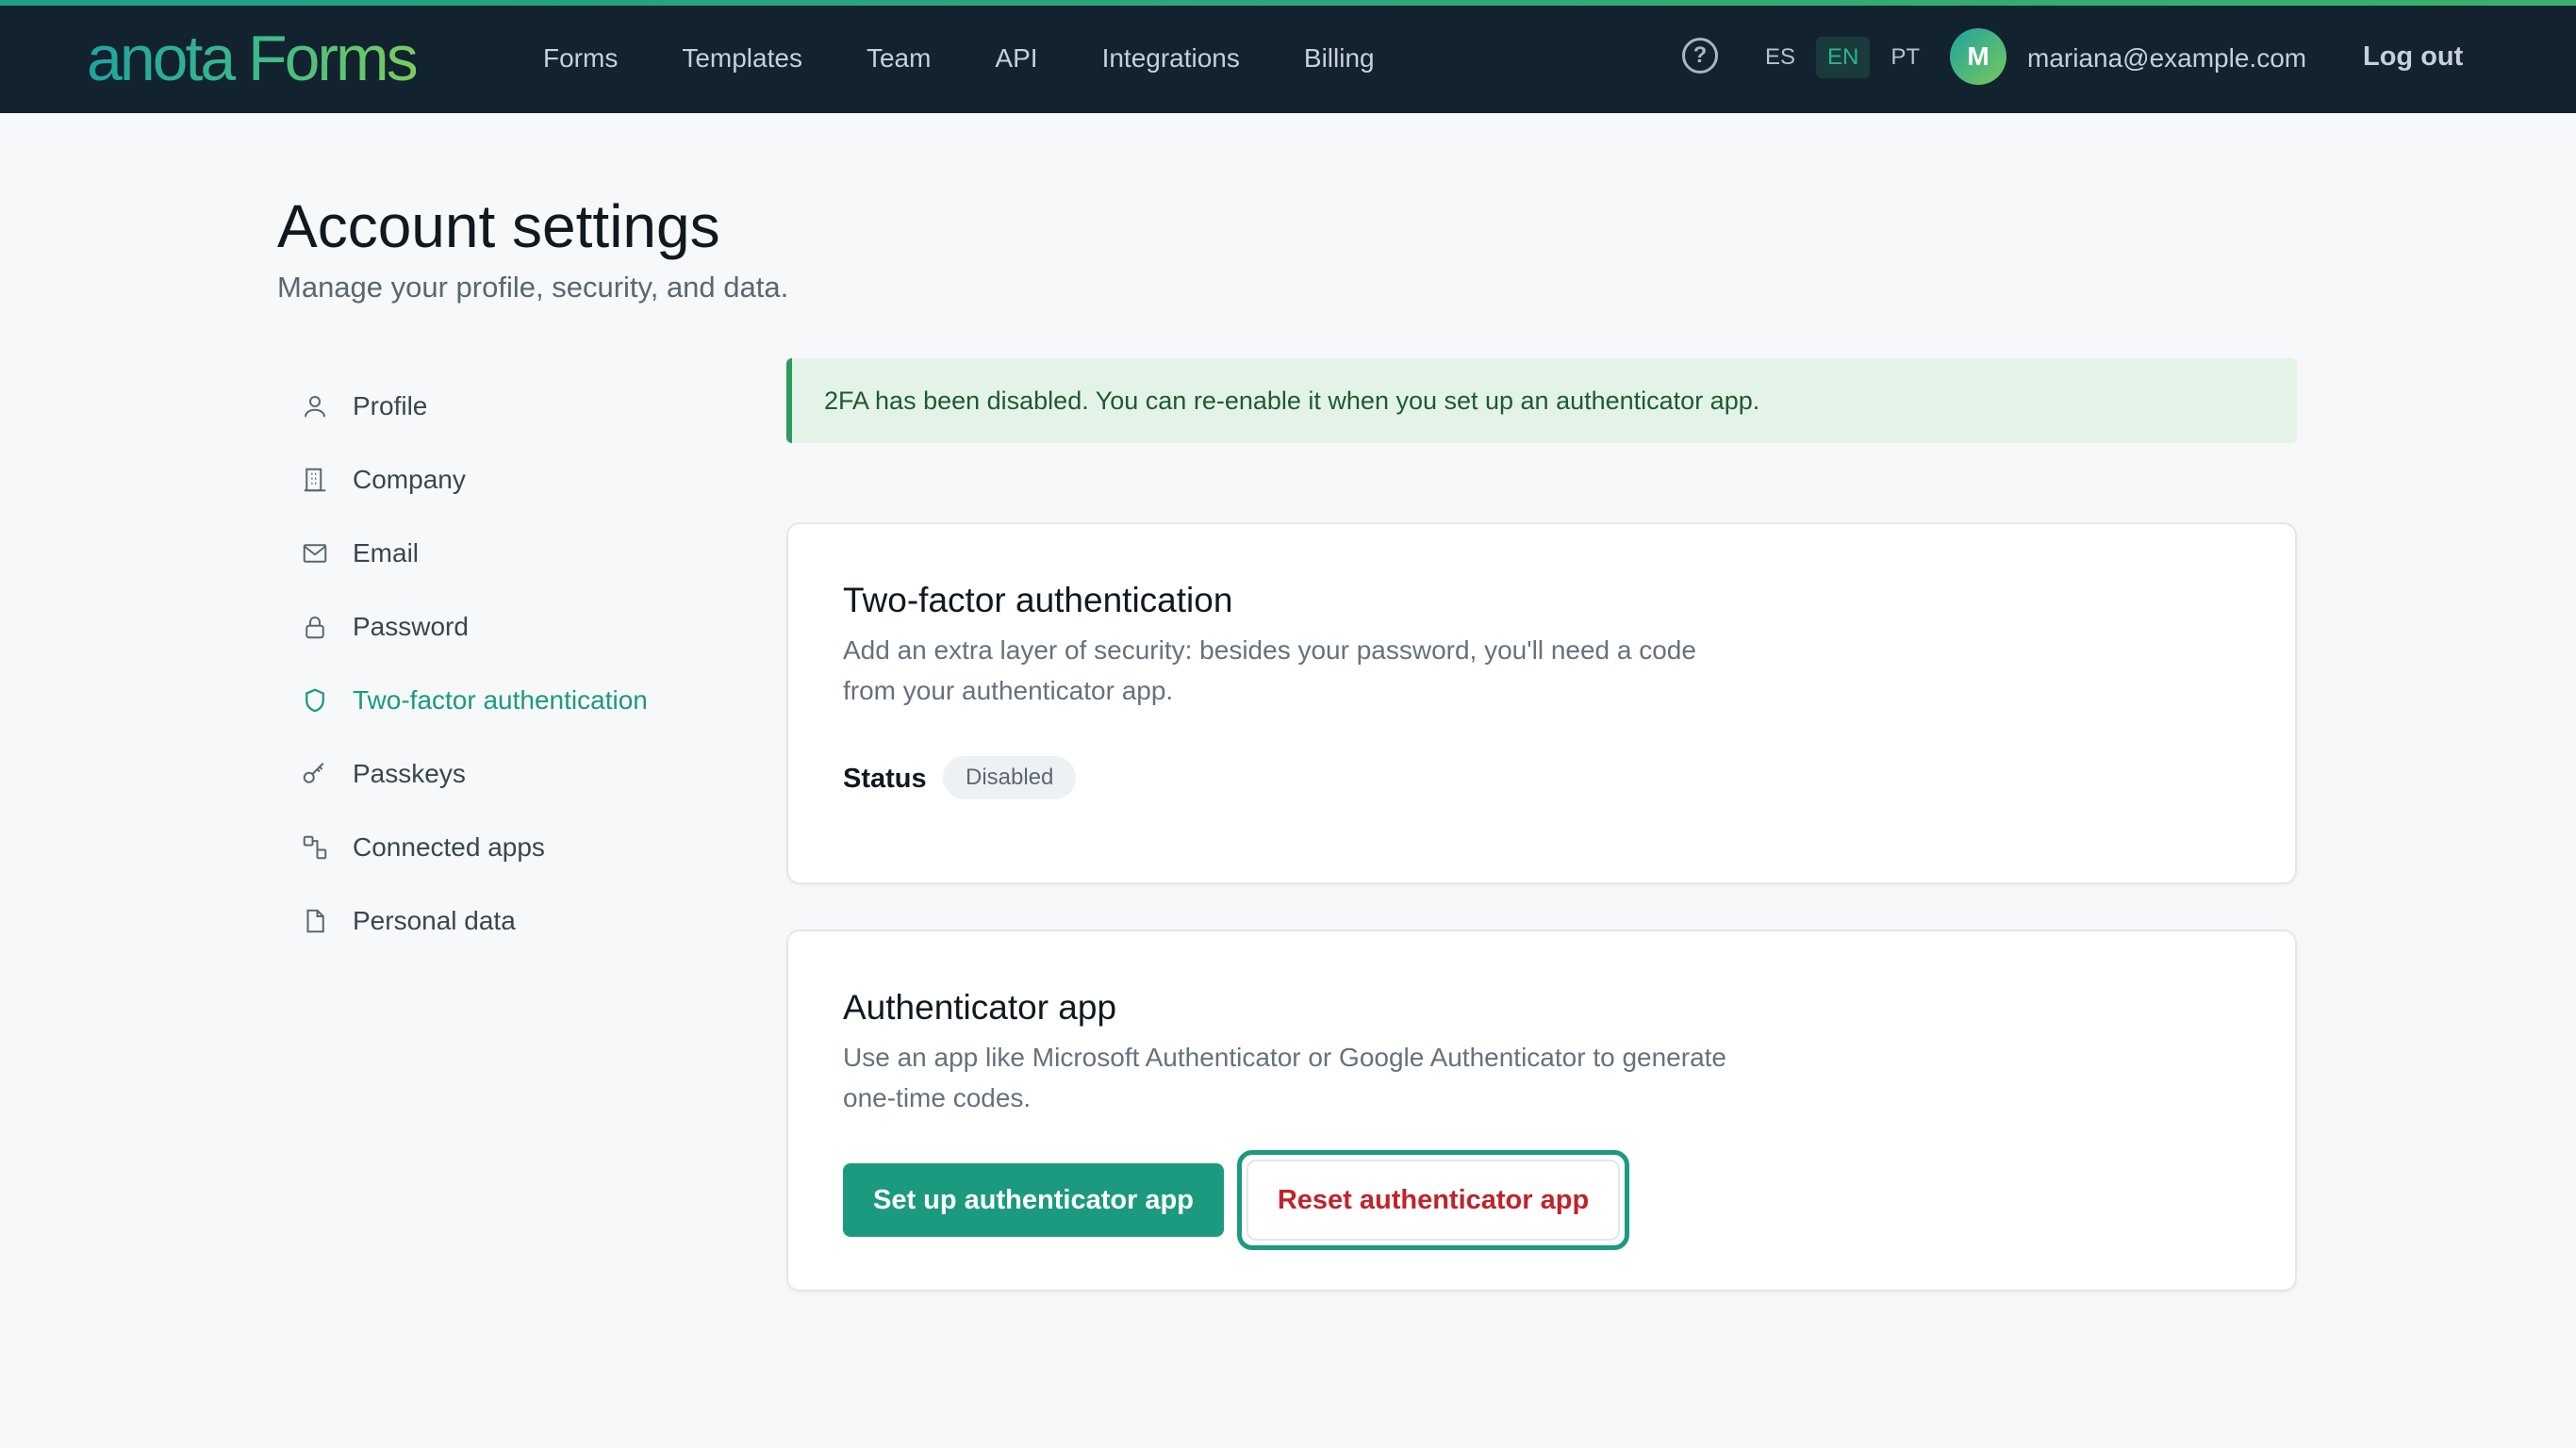  I want to click on building-icon, so click(315, 480).